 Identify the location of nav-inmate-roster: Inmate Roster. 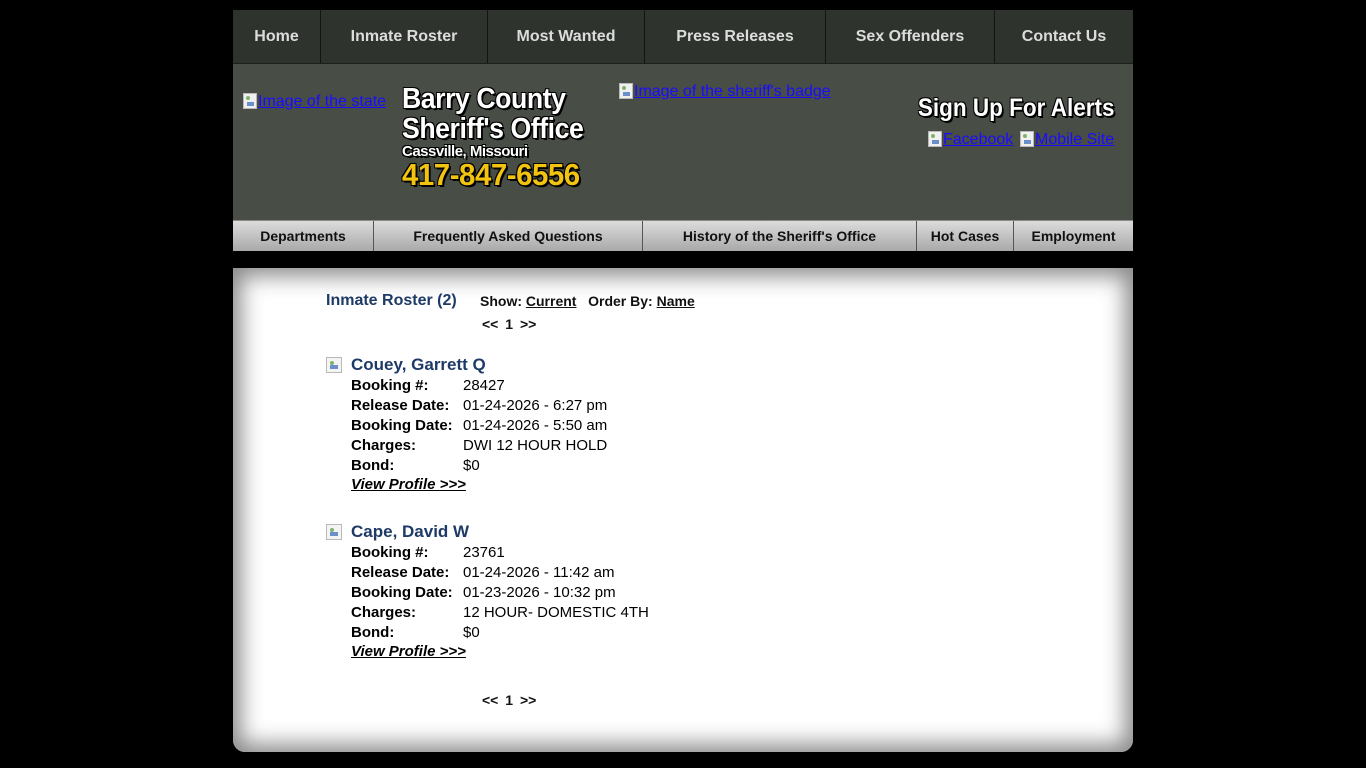
(404, 36).